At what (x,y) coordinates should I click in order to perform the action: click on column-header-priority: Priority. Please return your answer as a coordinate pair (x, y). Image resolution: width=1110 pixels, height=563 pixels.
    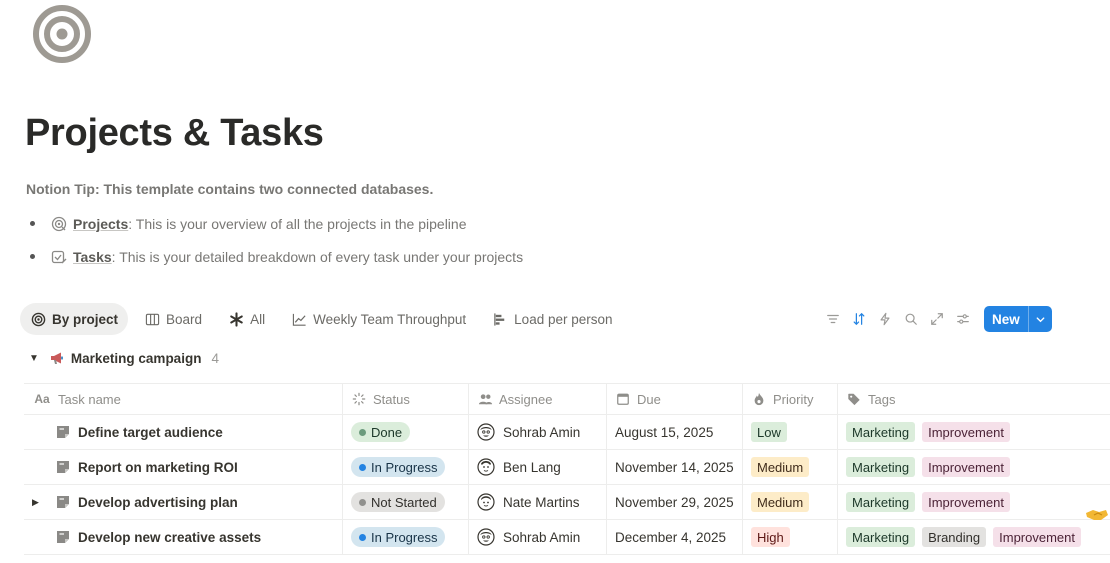
    Looking at the image, I should click on (790, 399).